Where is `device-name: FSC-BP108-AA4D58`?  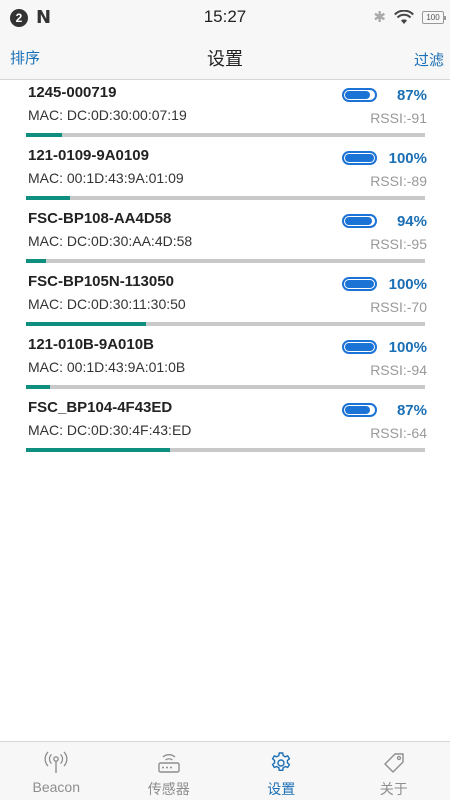
device-name: FSC-BP108-AA4D58 is located at coordinates (100, 218).